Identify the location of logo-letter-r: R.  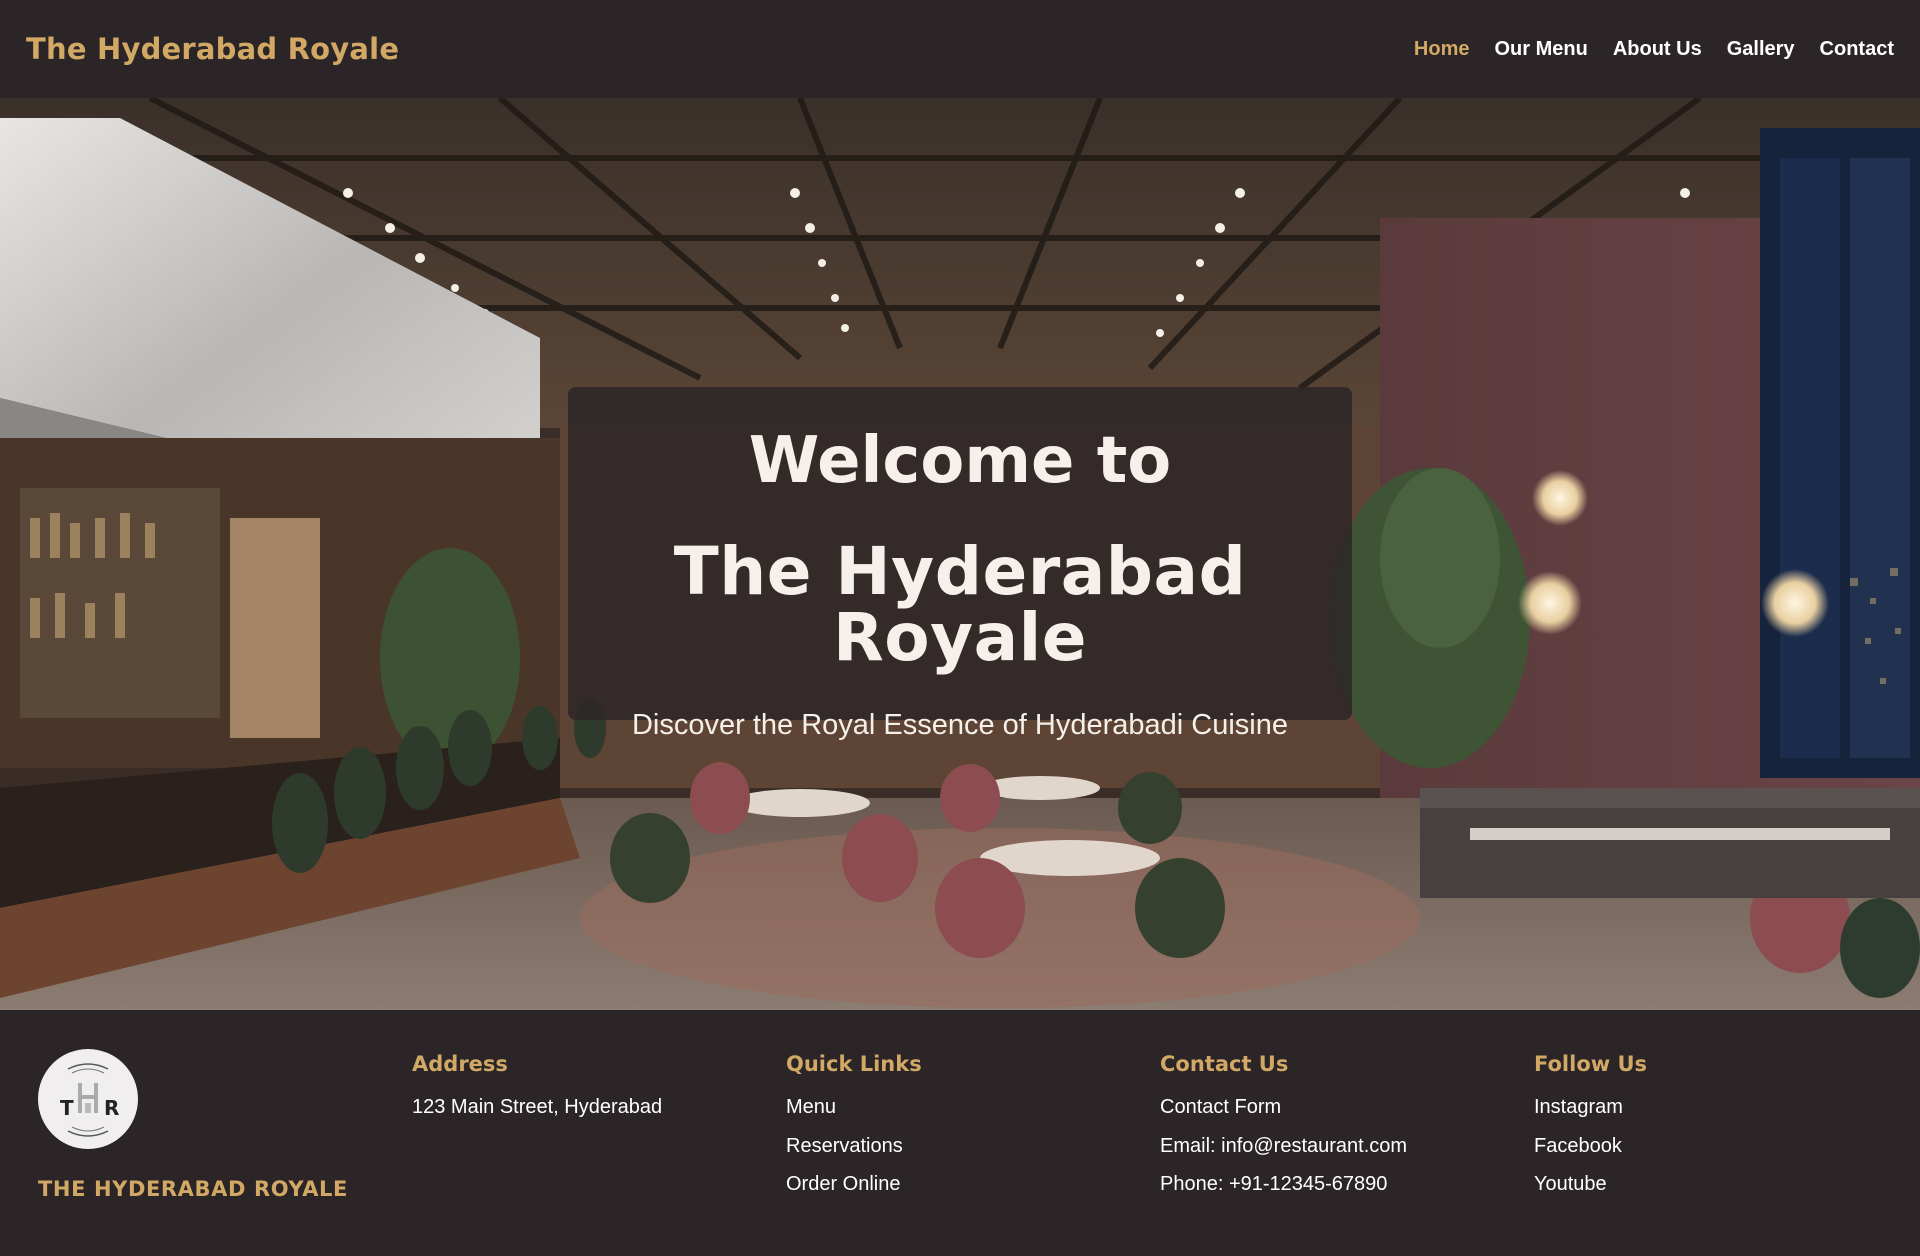
(111, 1108).